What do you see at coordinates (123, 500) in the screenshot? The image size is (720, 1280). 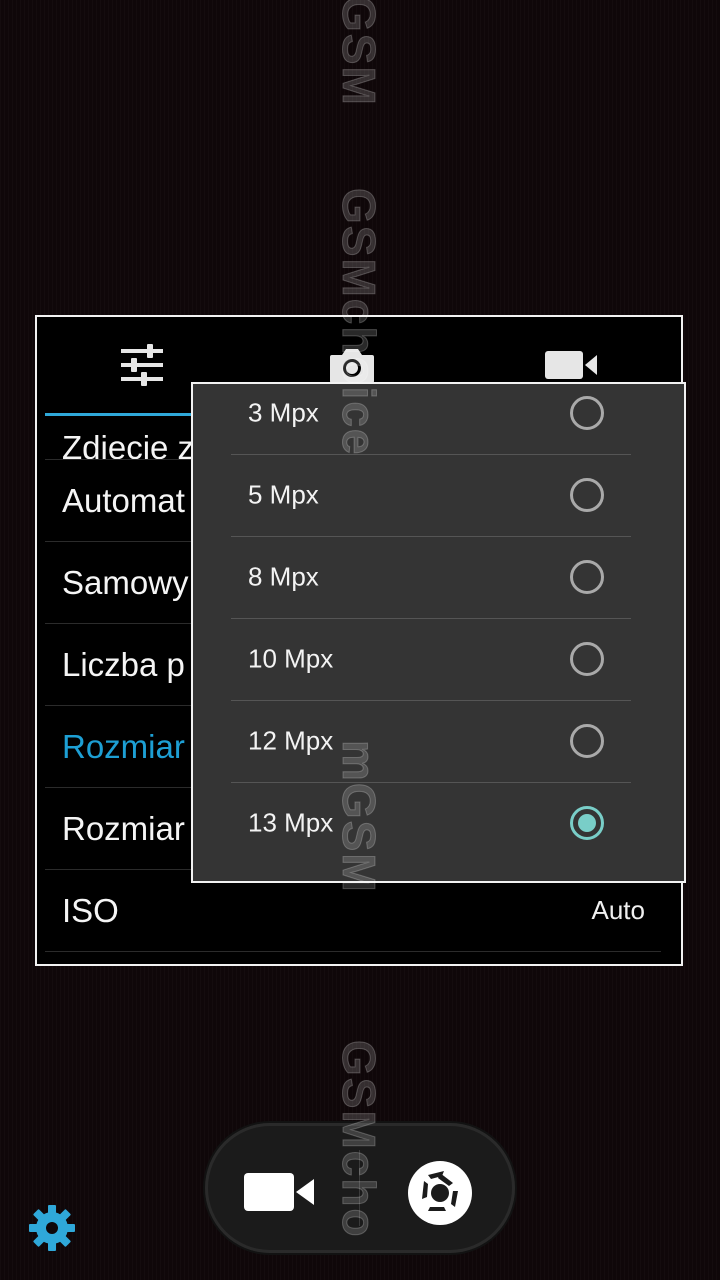 I see `setting-label: Automat` at bounding box center [123, 500].